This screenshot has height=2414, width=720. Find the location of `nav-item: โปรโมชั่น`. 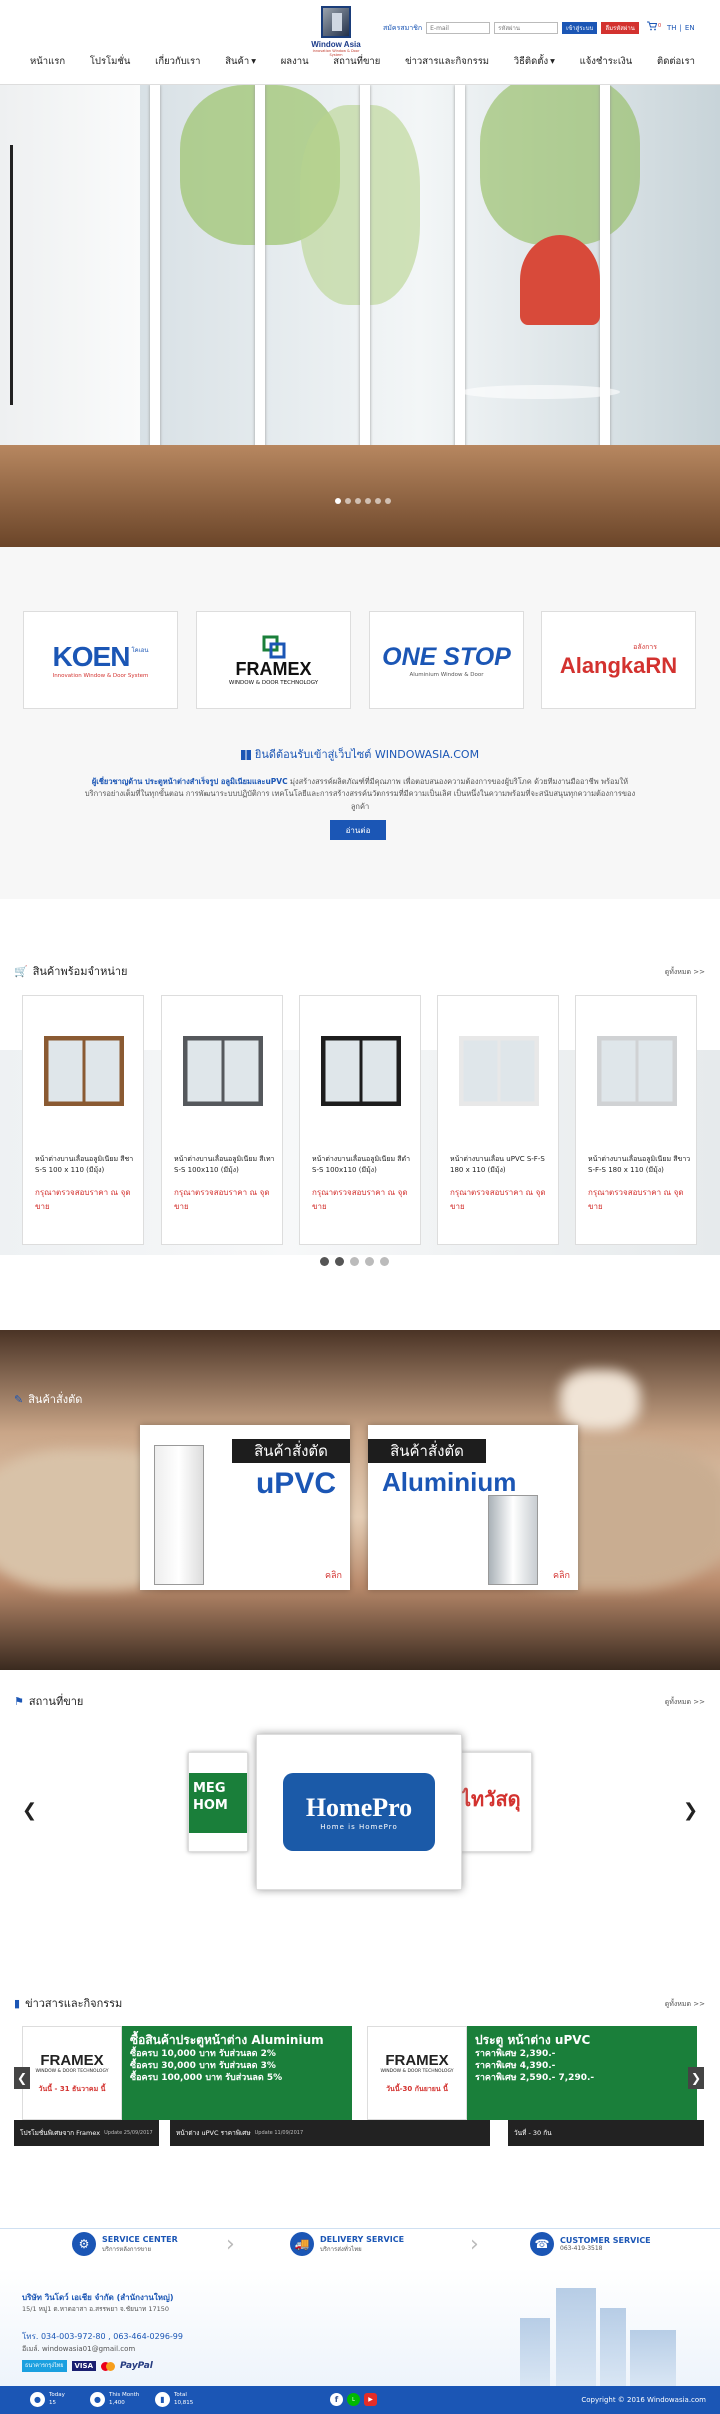

nav-item: โปรโมชั่น is located at coordinates (110, 61).